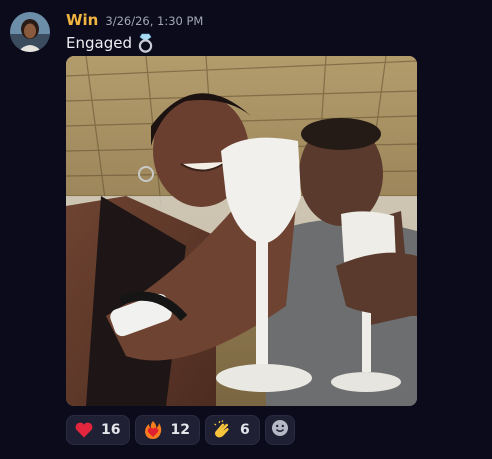 Image resolution: width=492 pixels, height=459 pixels. What do you see at coordinates (84, 430) in the screenshot?
I see `heart-icon` at bounding box center [84, 430].